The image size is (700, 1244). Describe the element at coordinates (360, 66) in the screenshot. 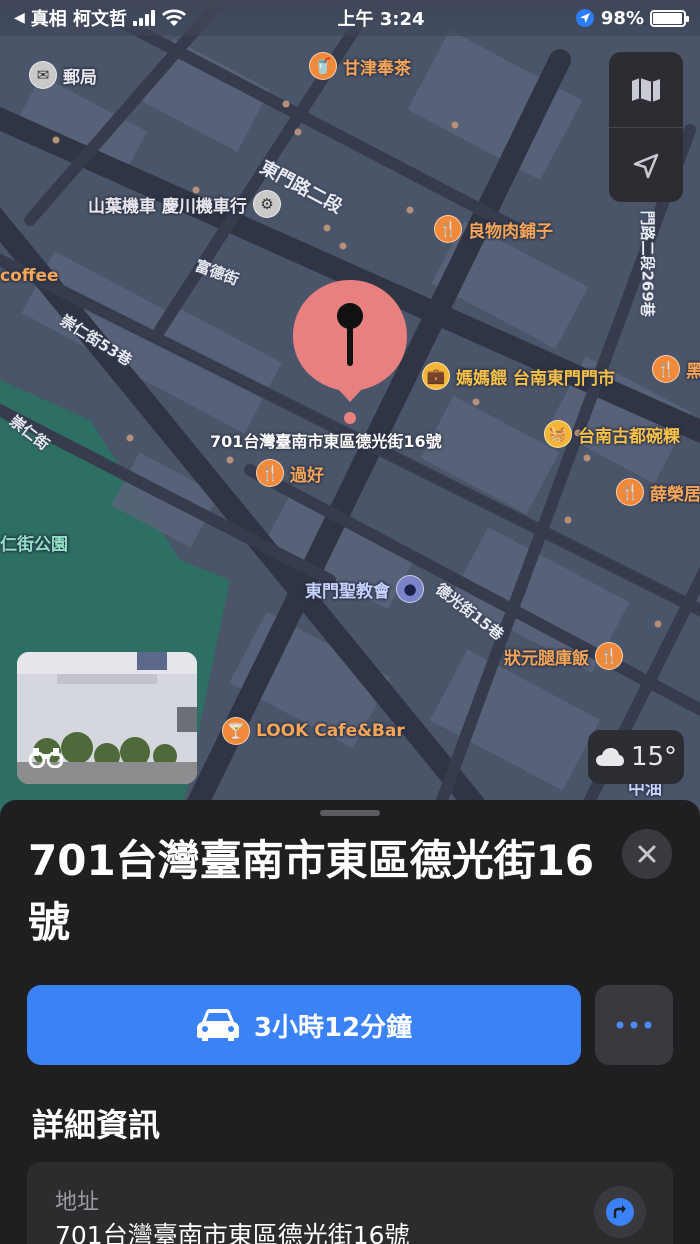

I see `poi-ganjin-tea: 🥤 甘津奉茶` at that location.